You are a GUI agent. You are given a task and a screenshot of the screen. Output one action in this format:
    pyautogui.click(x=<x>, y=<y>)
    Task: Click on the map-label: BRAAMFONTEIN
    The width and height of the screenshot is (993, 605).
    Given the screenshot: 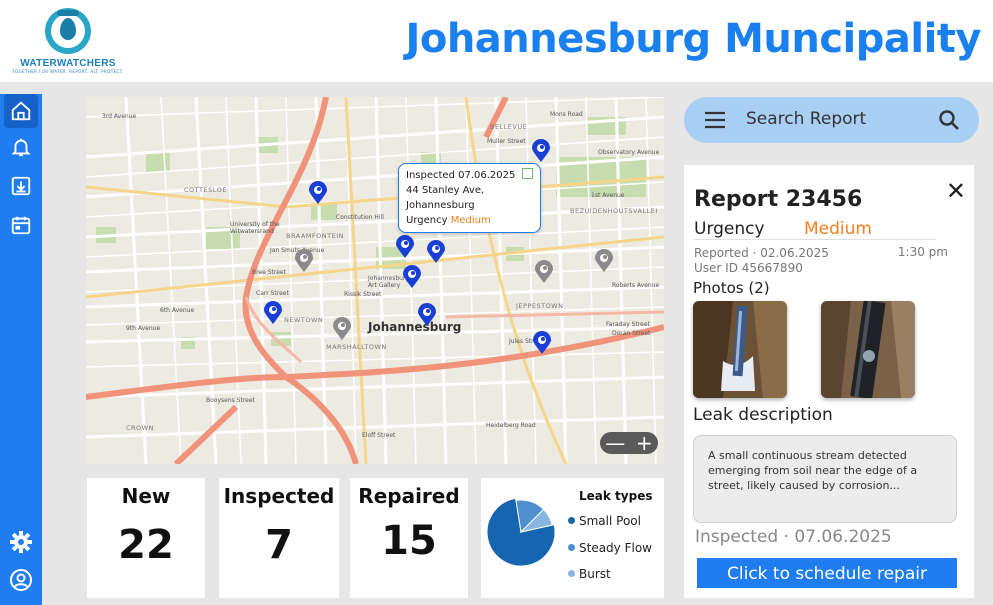 What is the action you would take?
    pyautogui.click(x=315, y=236)
    